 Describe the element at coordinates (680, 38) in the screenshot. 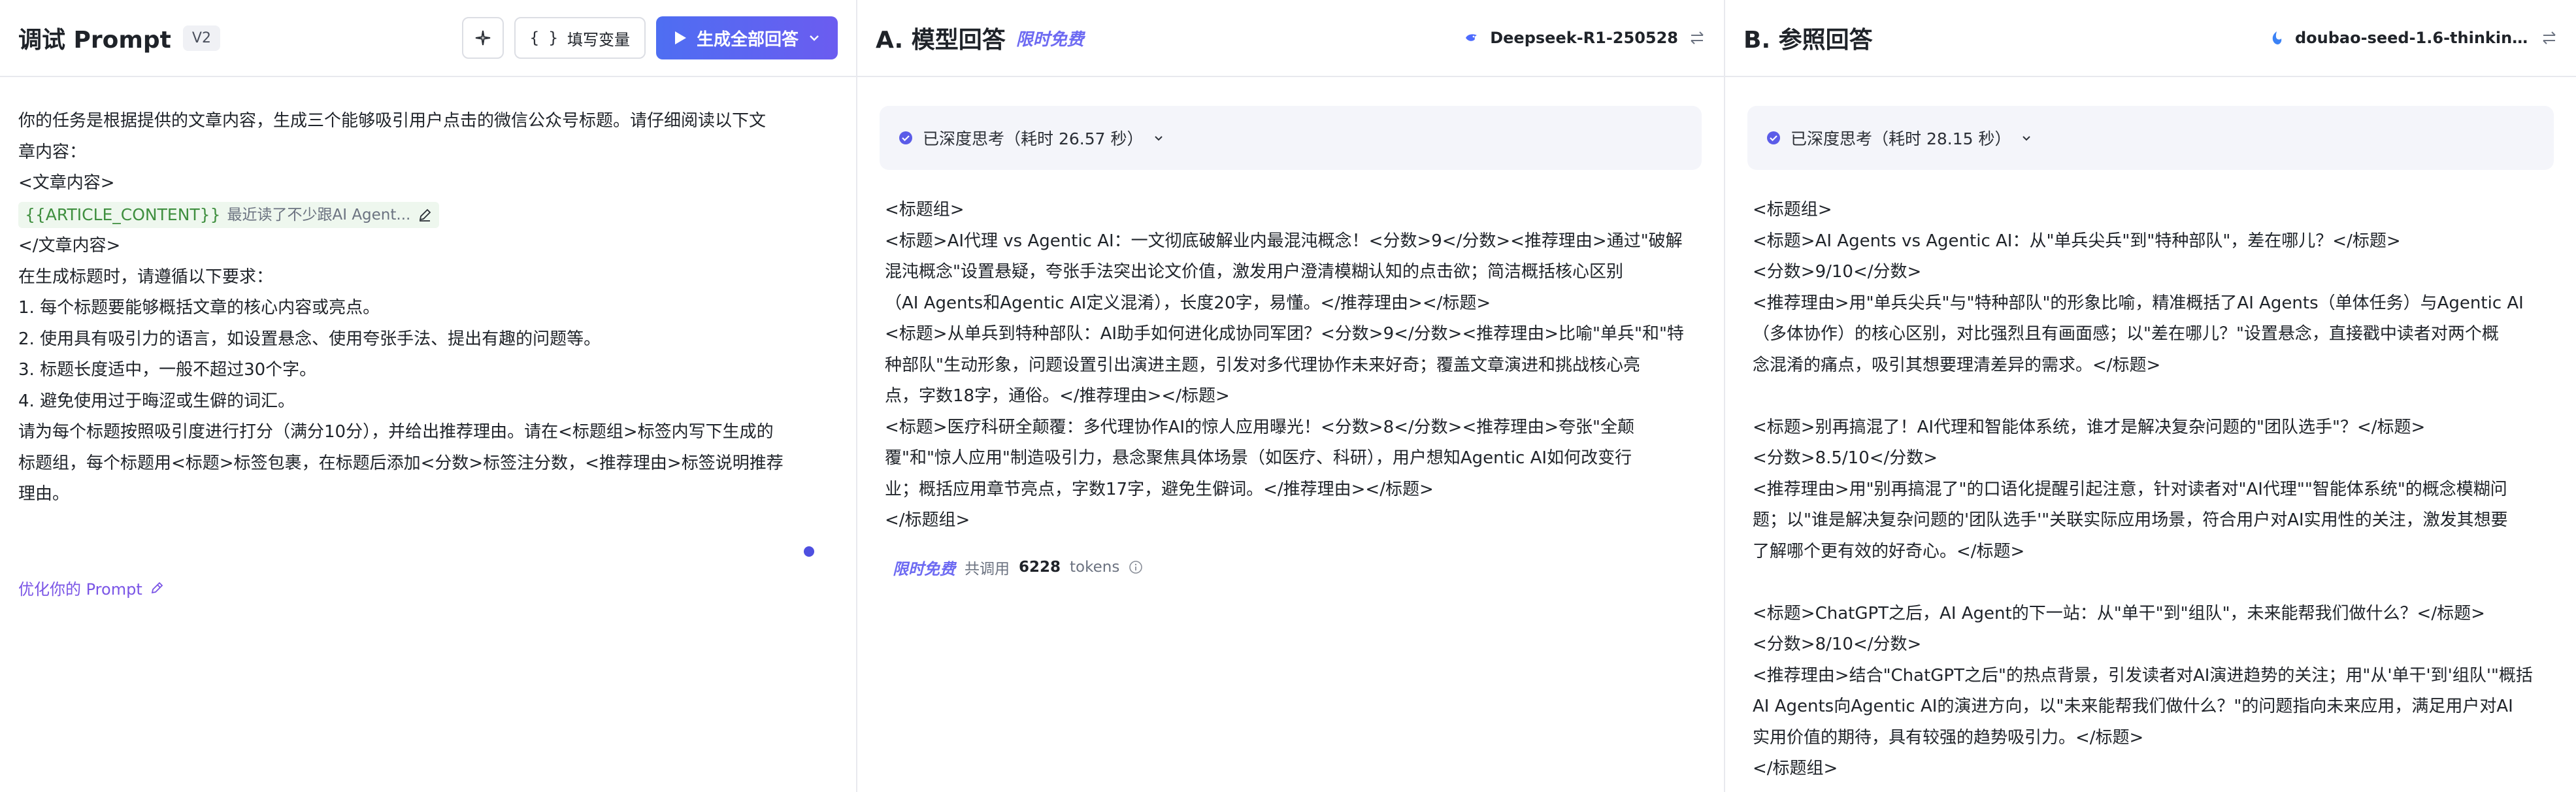

I see `play-icon` at that location.